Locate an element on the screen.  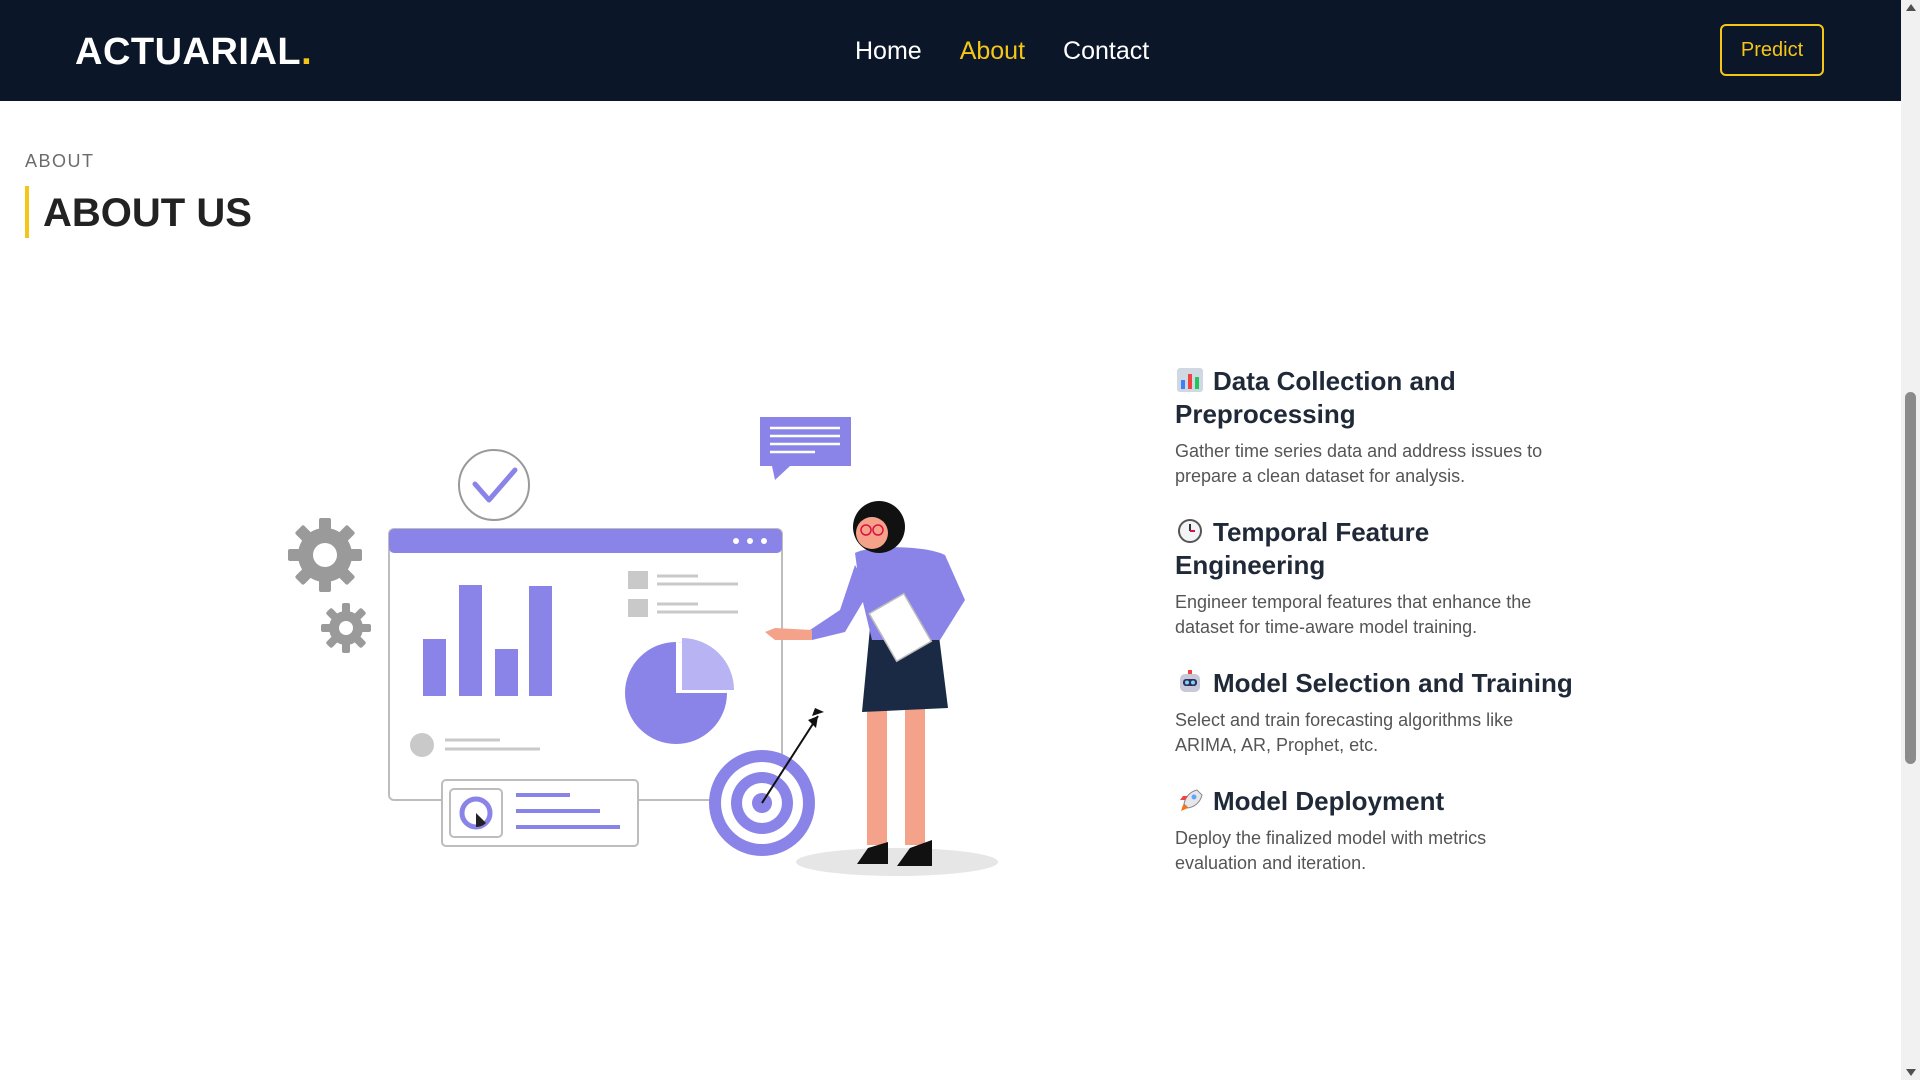
feature-title-text: Model Selection and Training is located at coordinates (1393, 683).